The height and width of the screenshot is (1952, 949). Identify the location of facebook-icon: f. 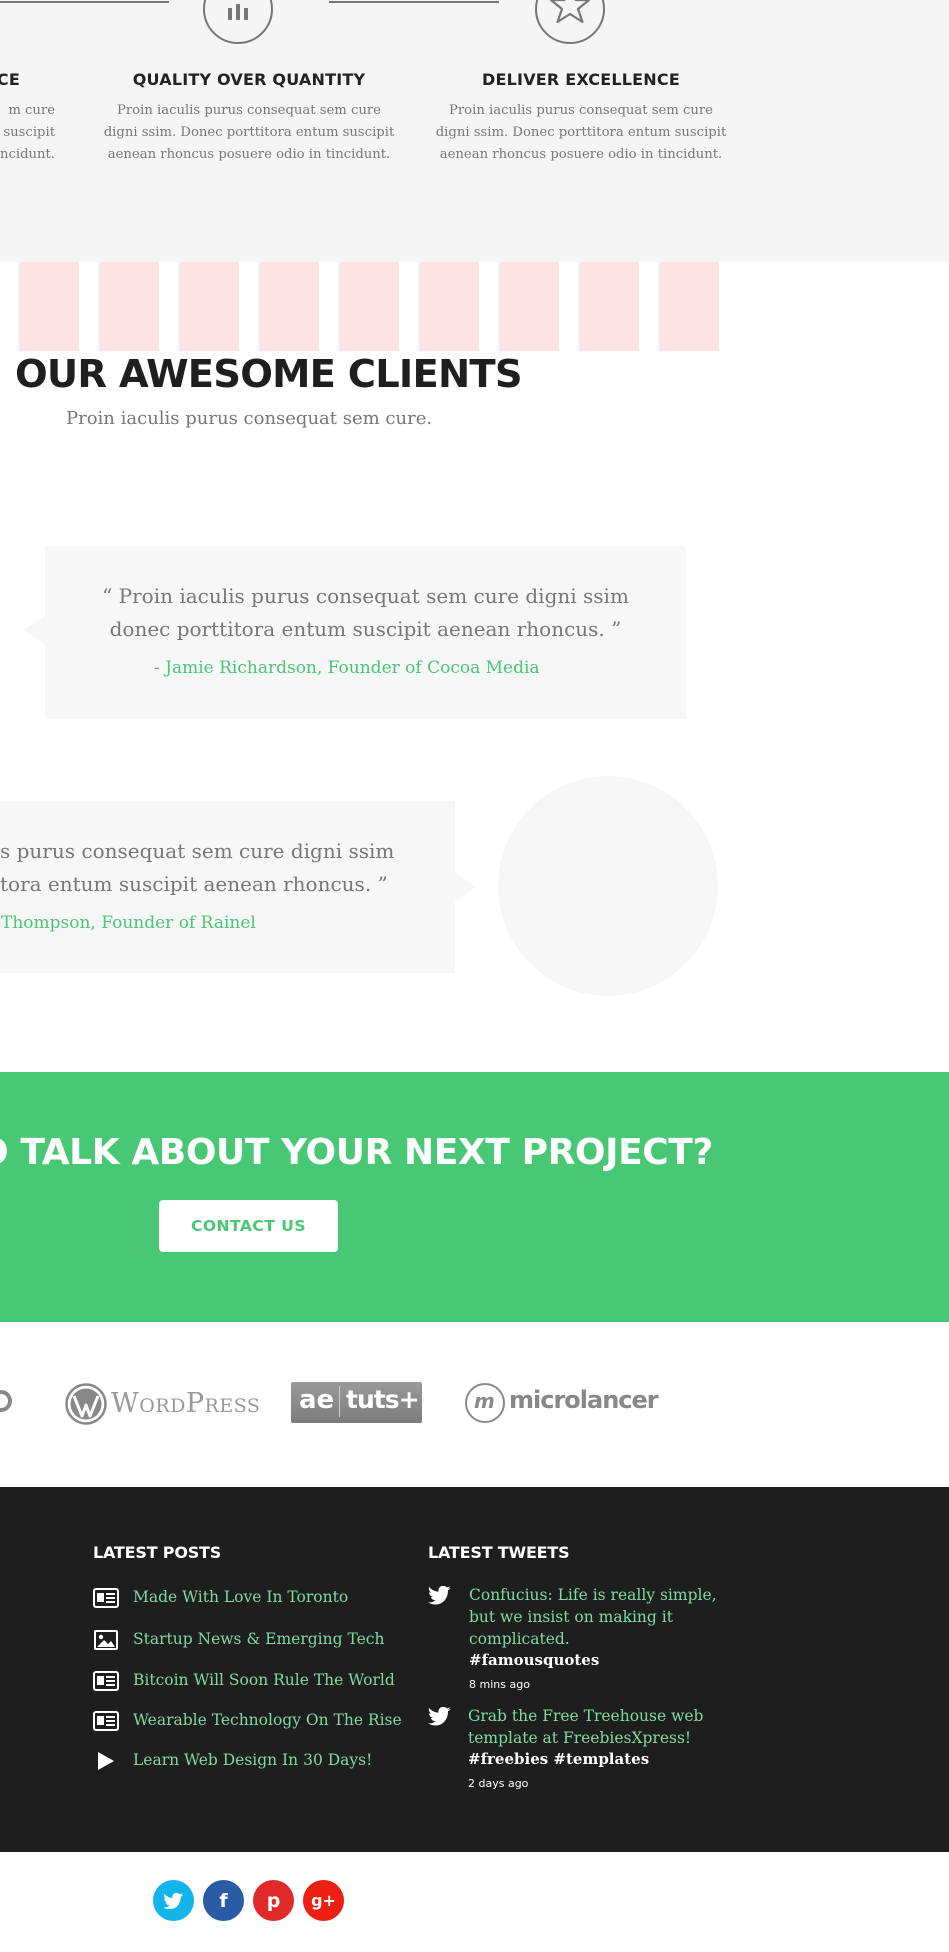
(223, 1900).